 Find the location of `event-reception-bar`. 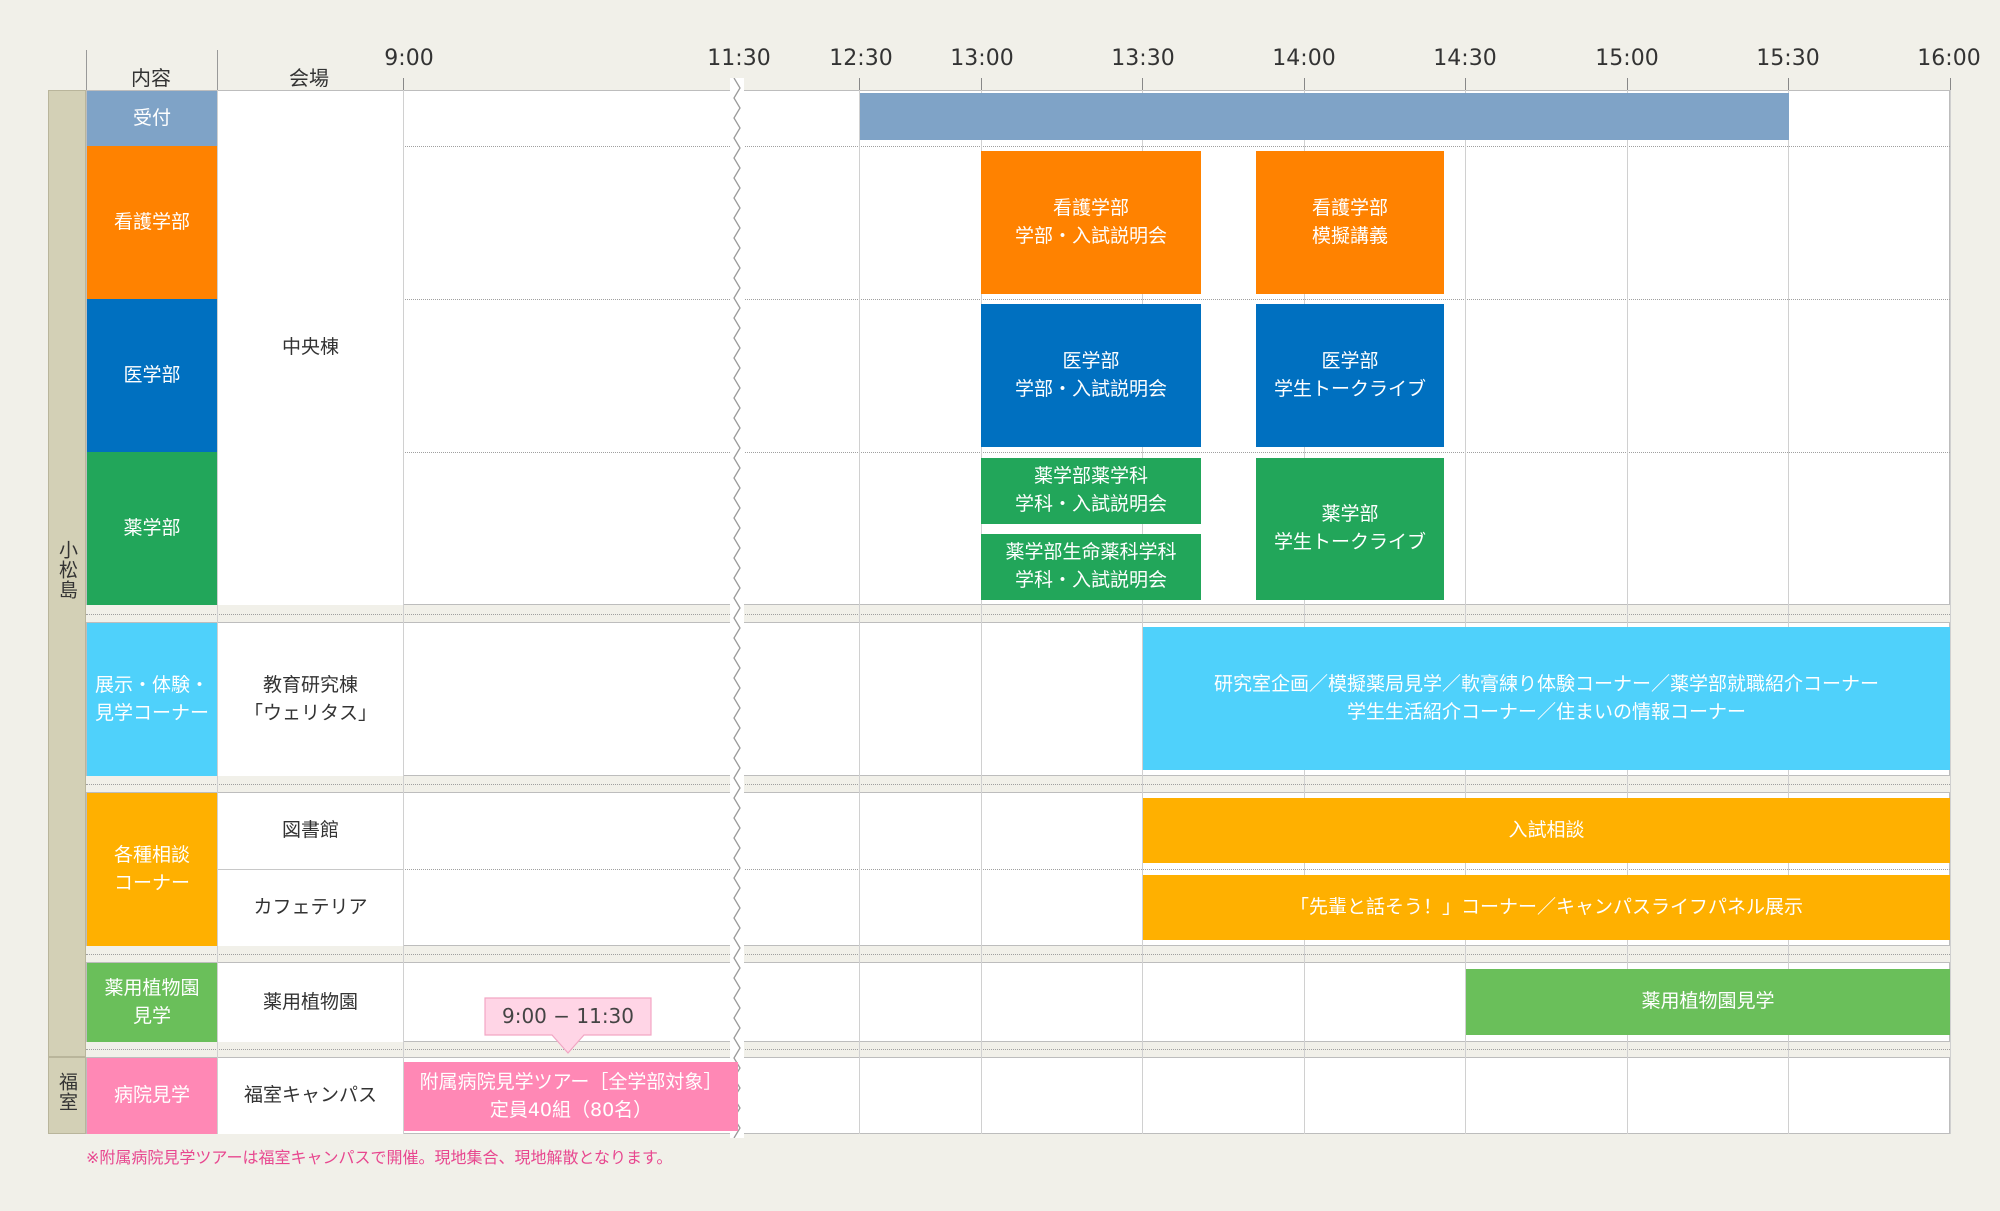

event-reception-bar is located at coordinates (1324, 116).